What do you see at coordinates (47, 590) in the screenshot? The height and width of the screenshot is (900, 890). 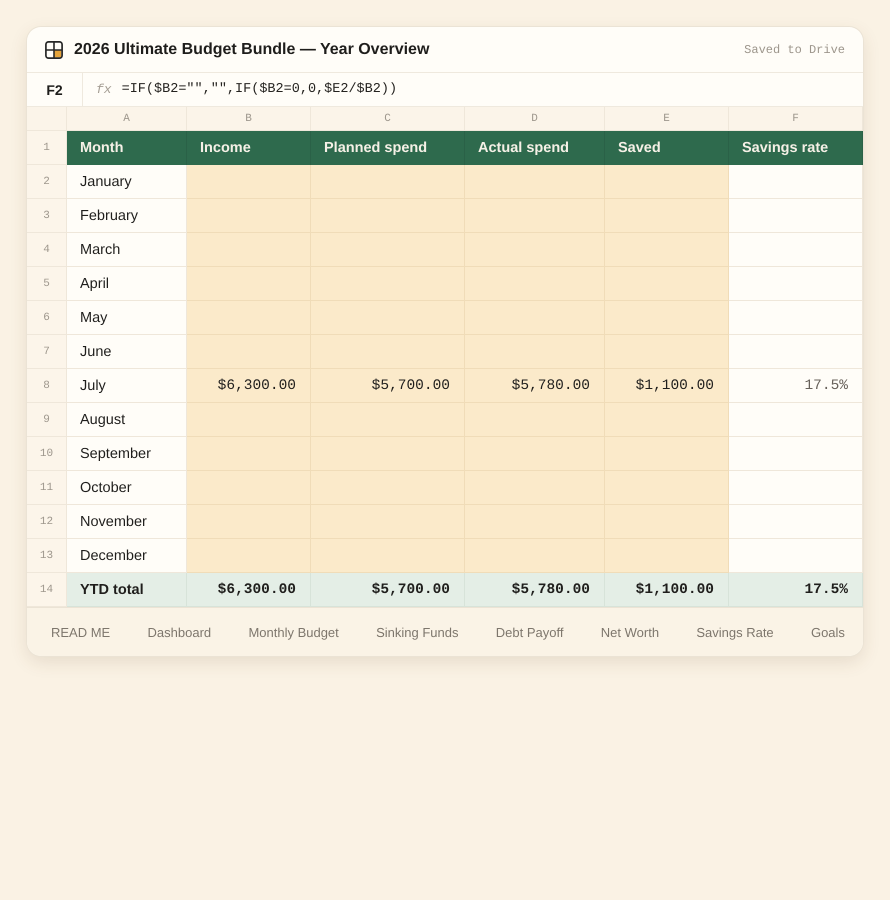 I see `row-number: 14` at bounding box center [47, 590].